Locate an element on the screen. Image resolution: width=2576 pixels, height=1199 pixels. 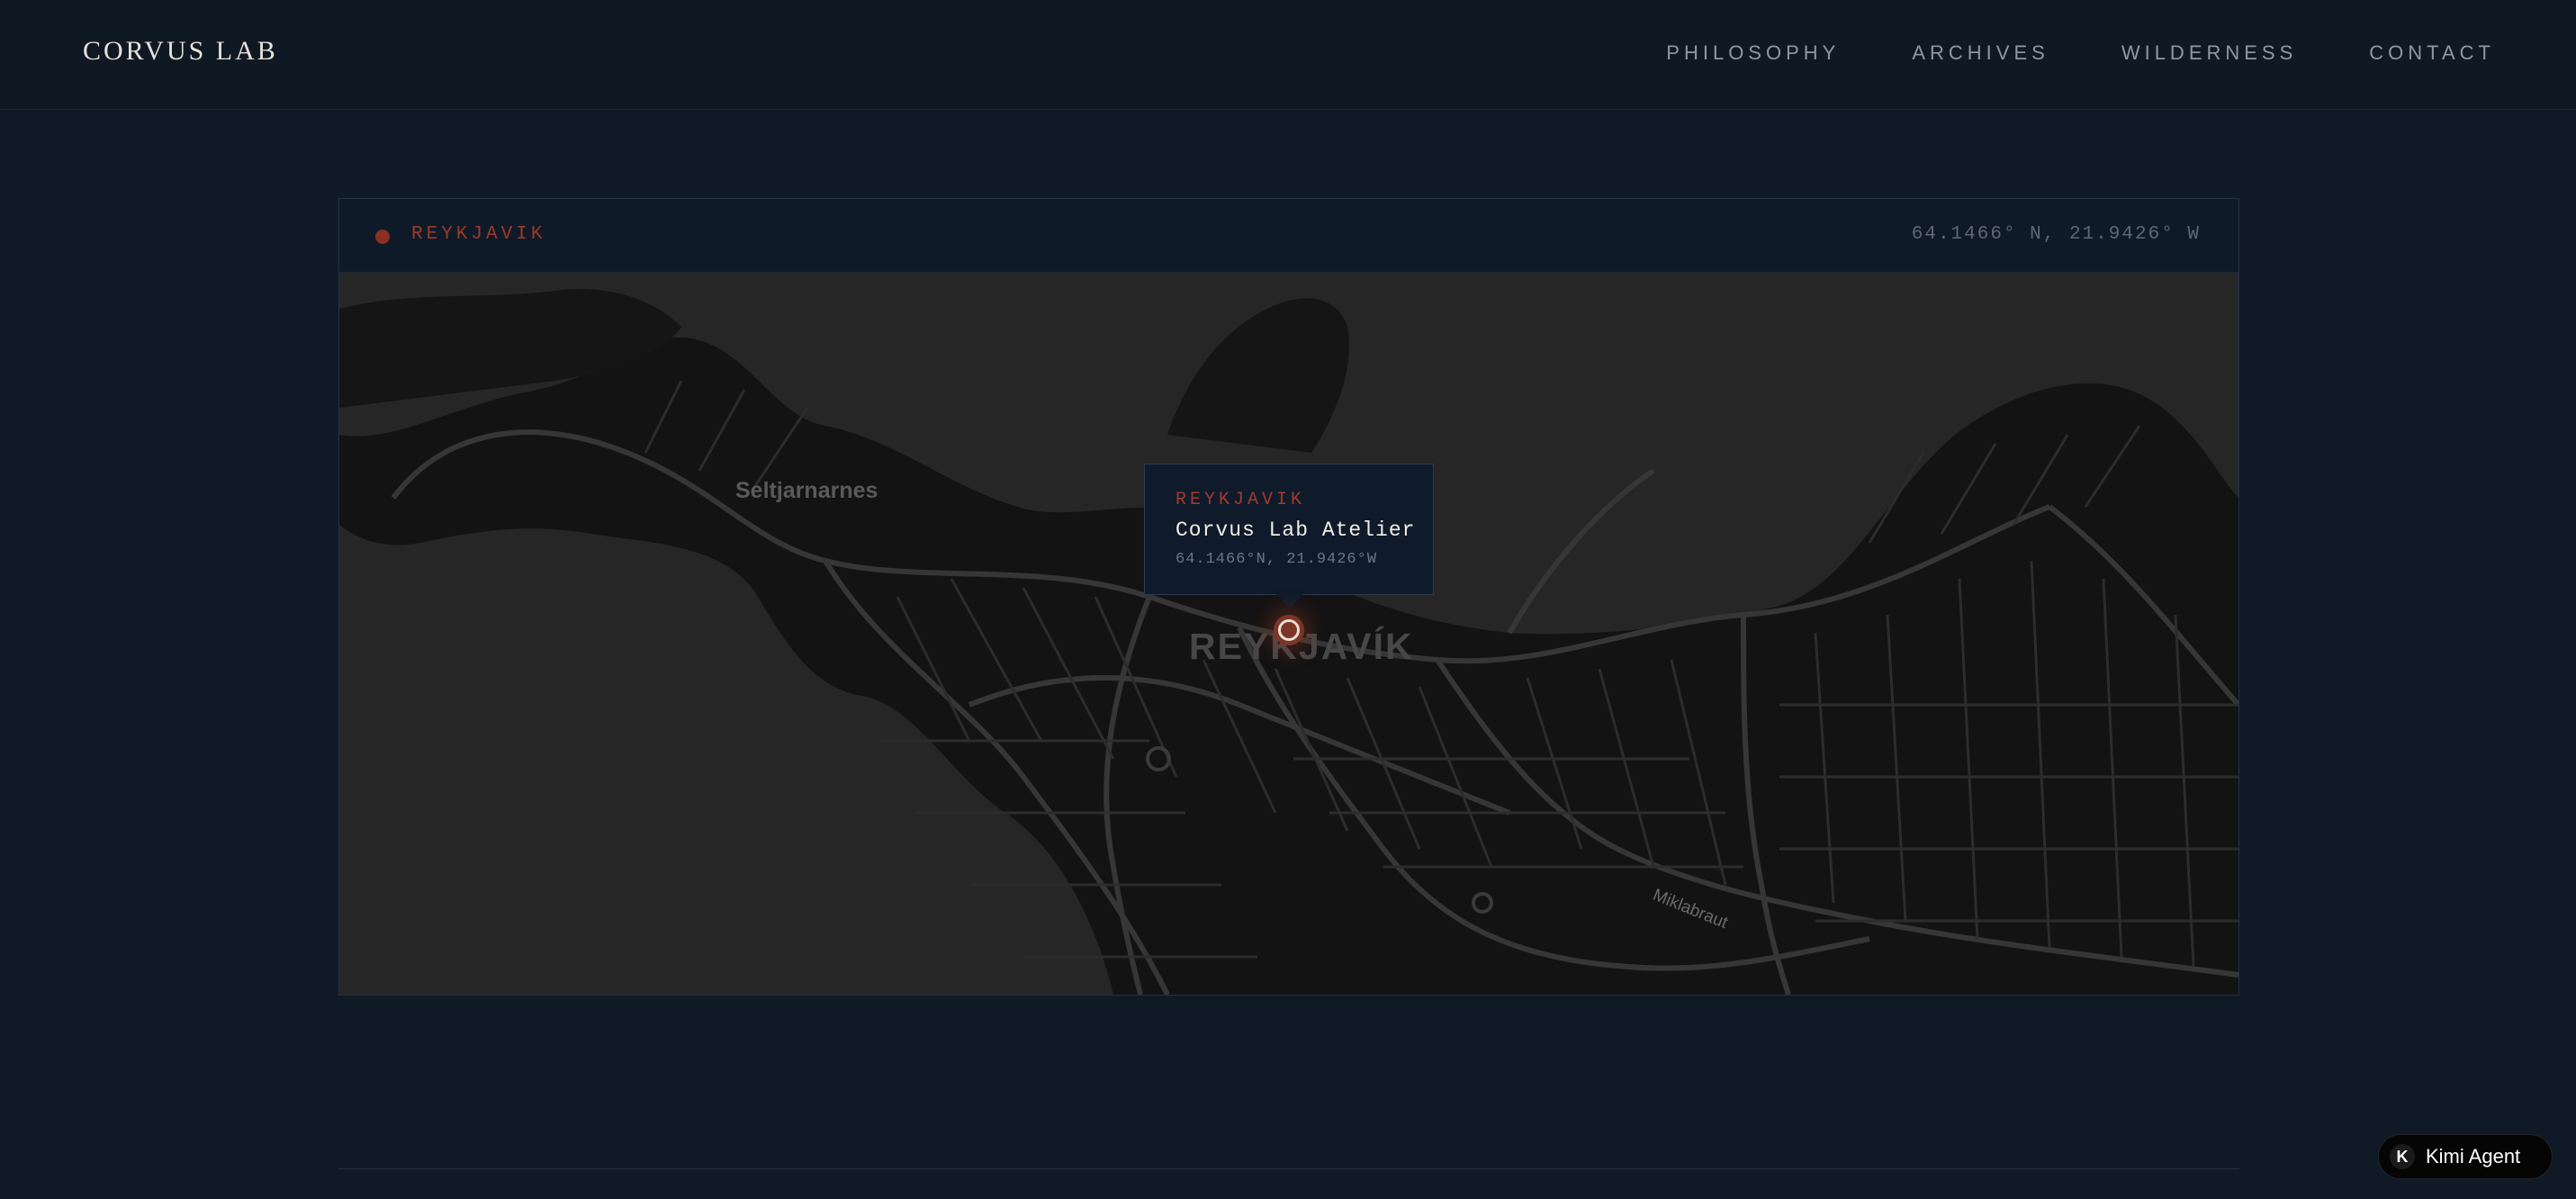
popup-city: REYKJAVIK is located at coordinates (1240, 500).